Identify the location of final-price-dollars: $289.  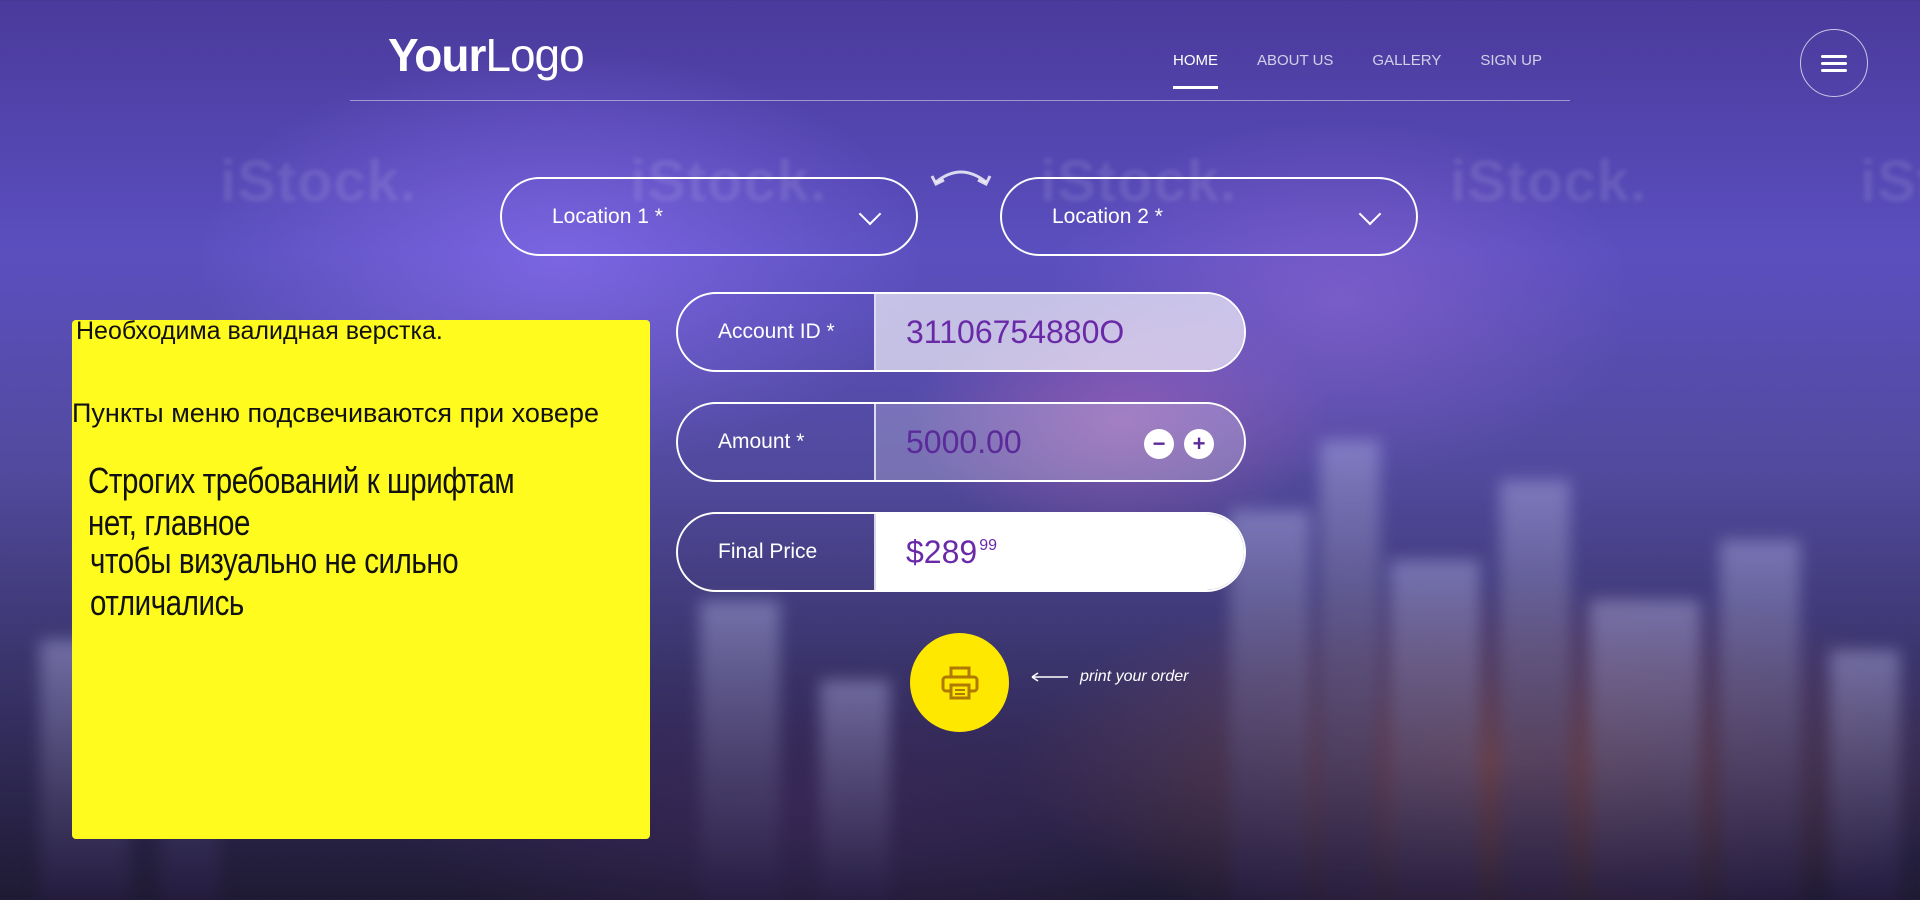
(942, 551).